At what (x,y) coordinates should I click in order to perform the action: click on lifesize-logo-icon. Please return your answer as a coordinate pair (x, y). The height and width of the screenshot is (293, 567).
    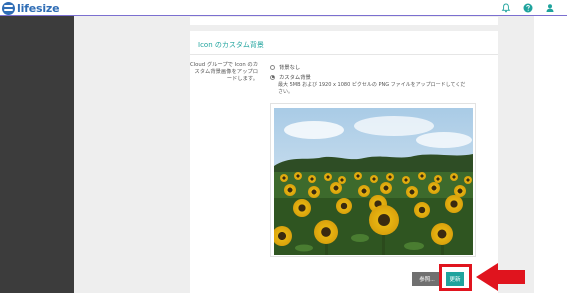
    Looking at the image, I should click on (8, 8).